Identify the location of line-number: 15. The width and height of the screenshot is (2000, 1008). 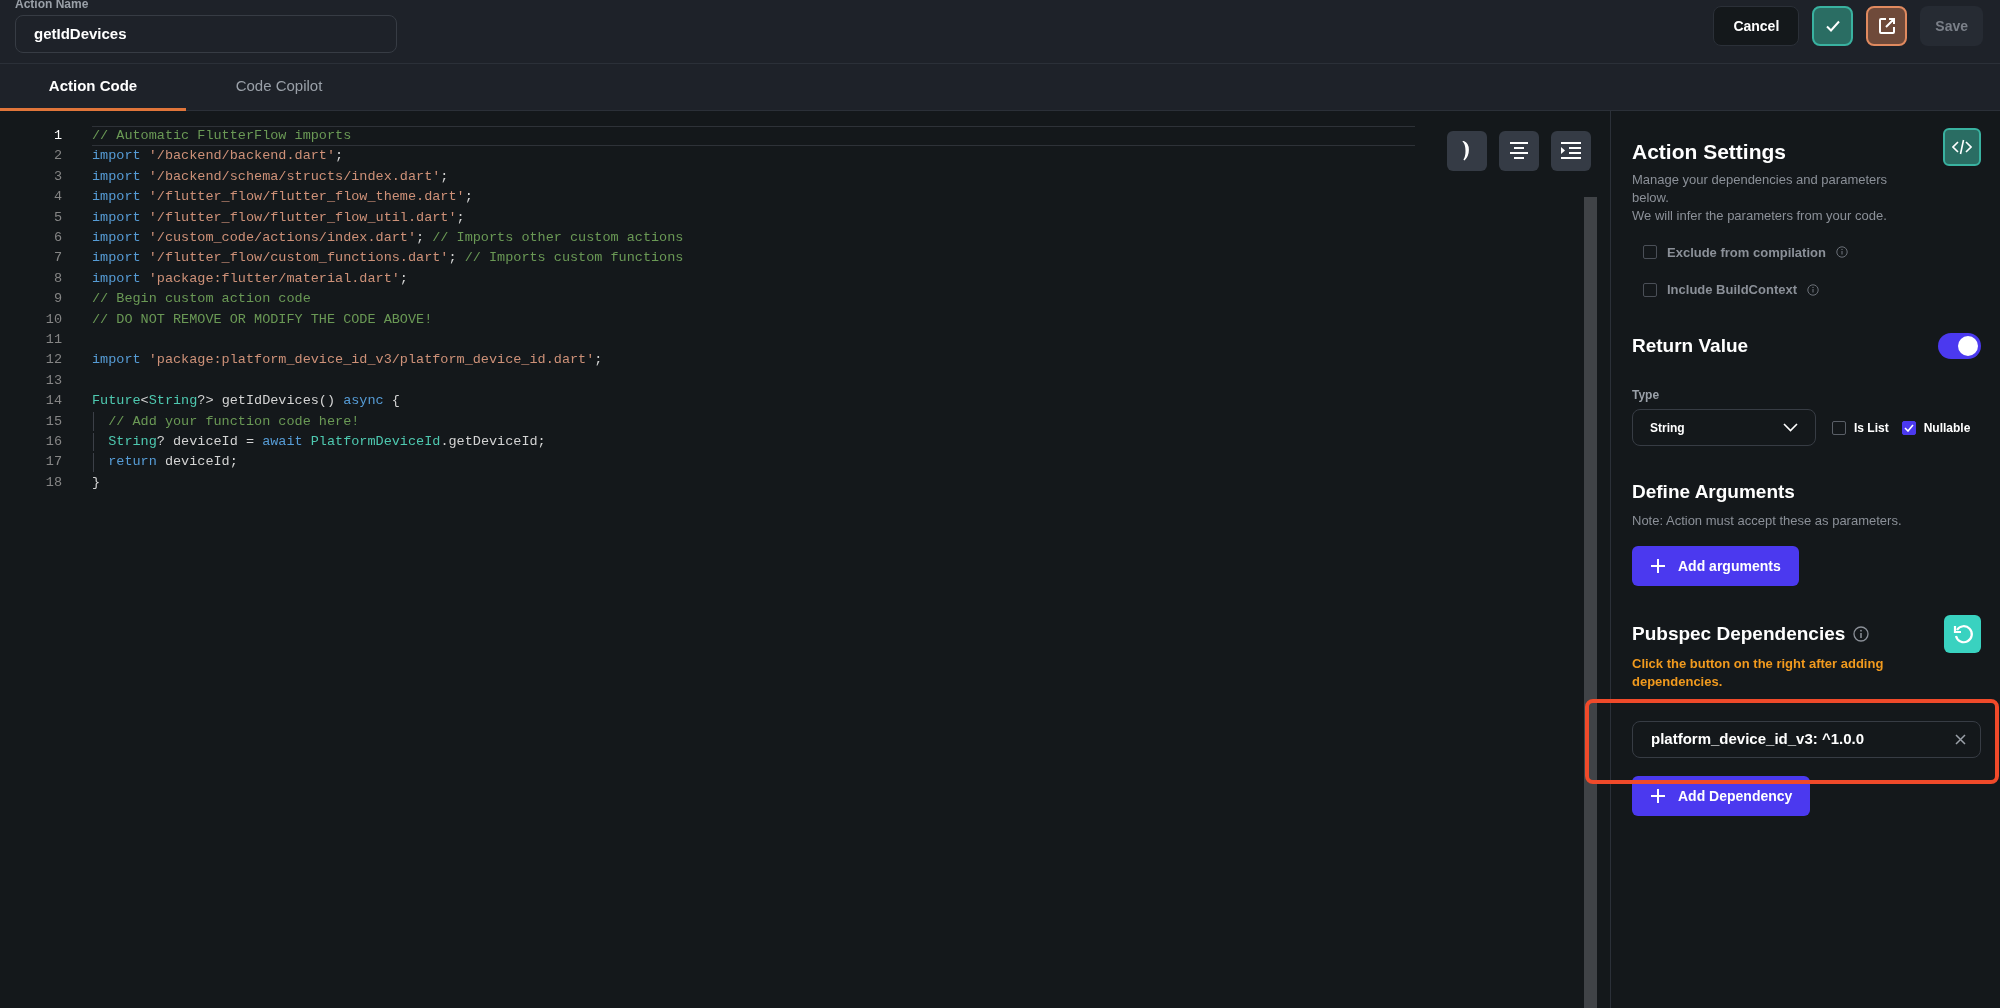
(53, 421).